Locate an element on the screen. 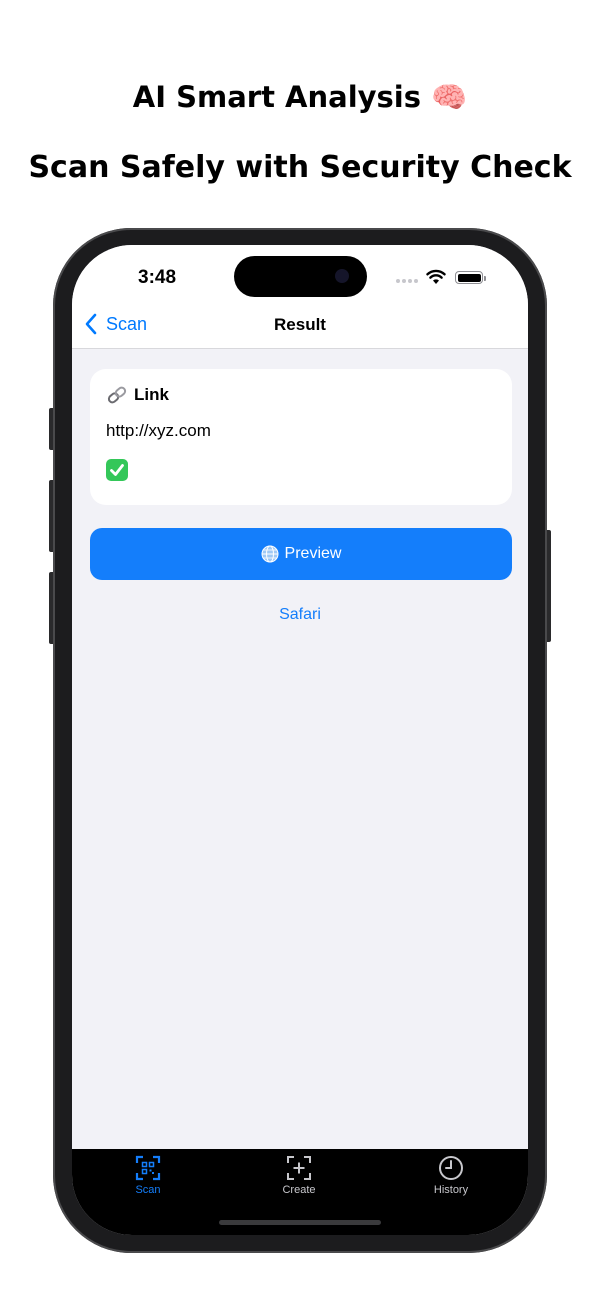 This screenshot has height=1299, width=600. scanned-url: http://xyz.com is located at coordinates (158, 431).